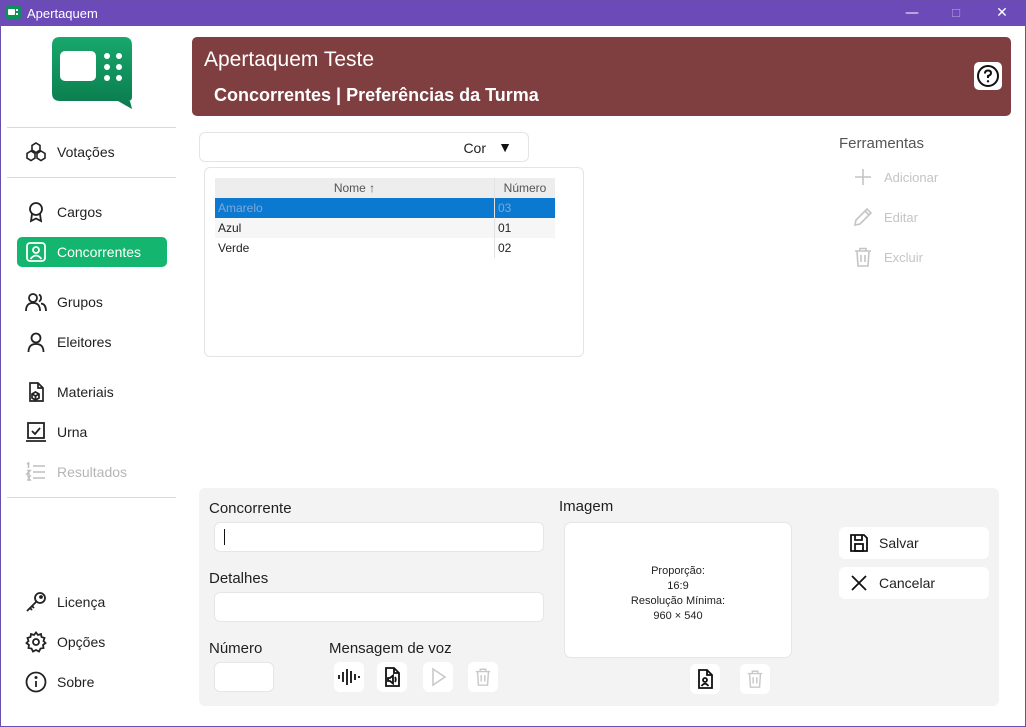 This screenshot has height=727, width=1026. Describe the element at coordinates (62, 13) in the screenshot. I see `window-title: Apertaquem` at that location.